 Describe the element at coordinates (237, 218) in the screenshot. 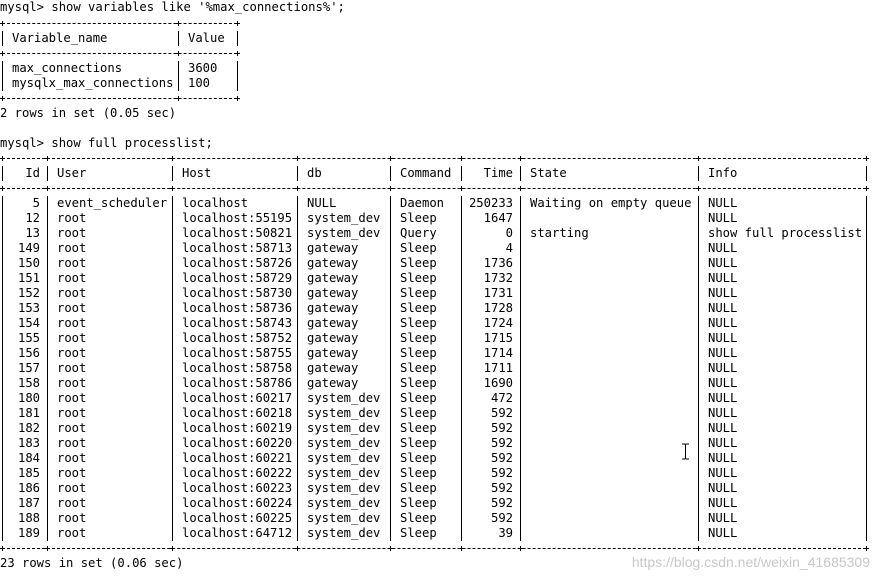

I see `table-cell: localhost:55195` at that location.